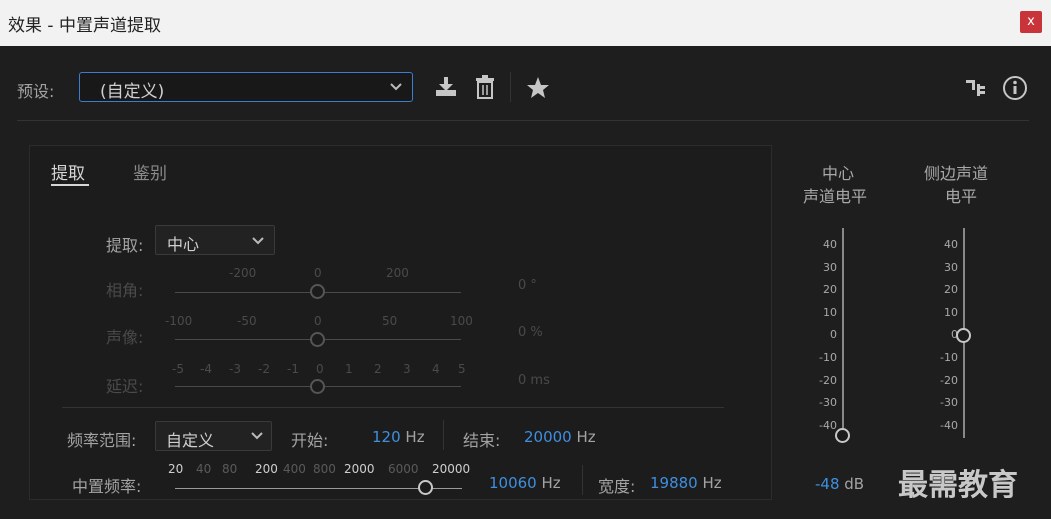 This screenshot has height=519, width=1051. What do you see at coordinates (425, 487) in the screenshot?
I see `center-freq-slider-knob` at bounding box center [425, 487].